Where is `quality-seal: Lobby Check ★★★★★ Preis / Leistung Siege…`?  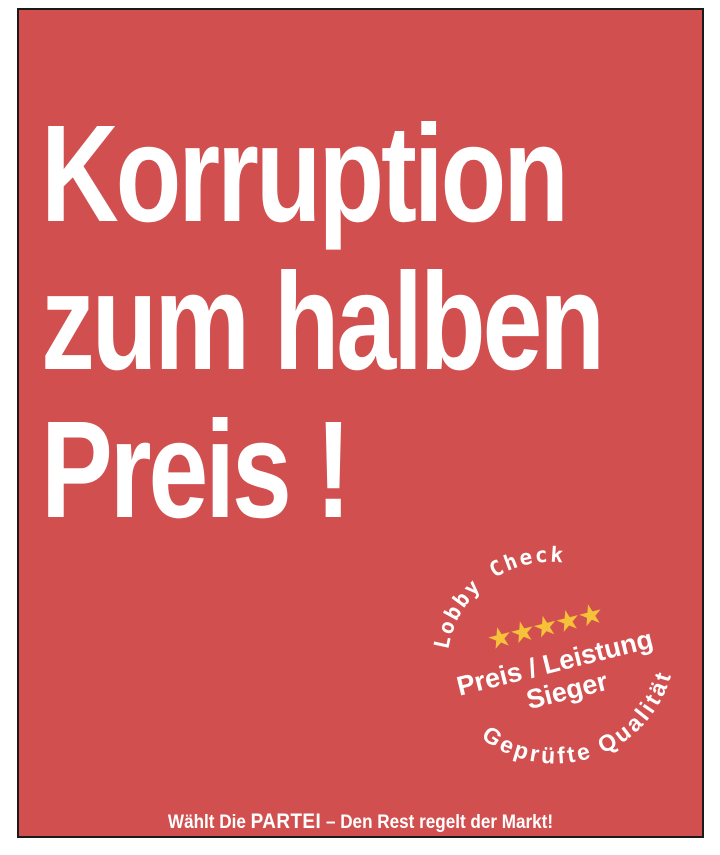 quality-seal: Lobby Check ★★★★★ Preis / Leistung Siege… is located at coordinates (551, 661).